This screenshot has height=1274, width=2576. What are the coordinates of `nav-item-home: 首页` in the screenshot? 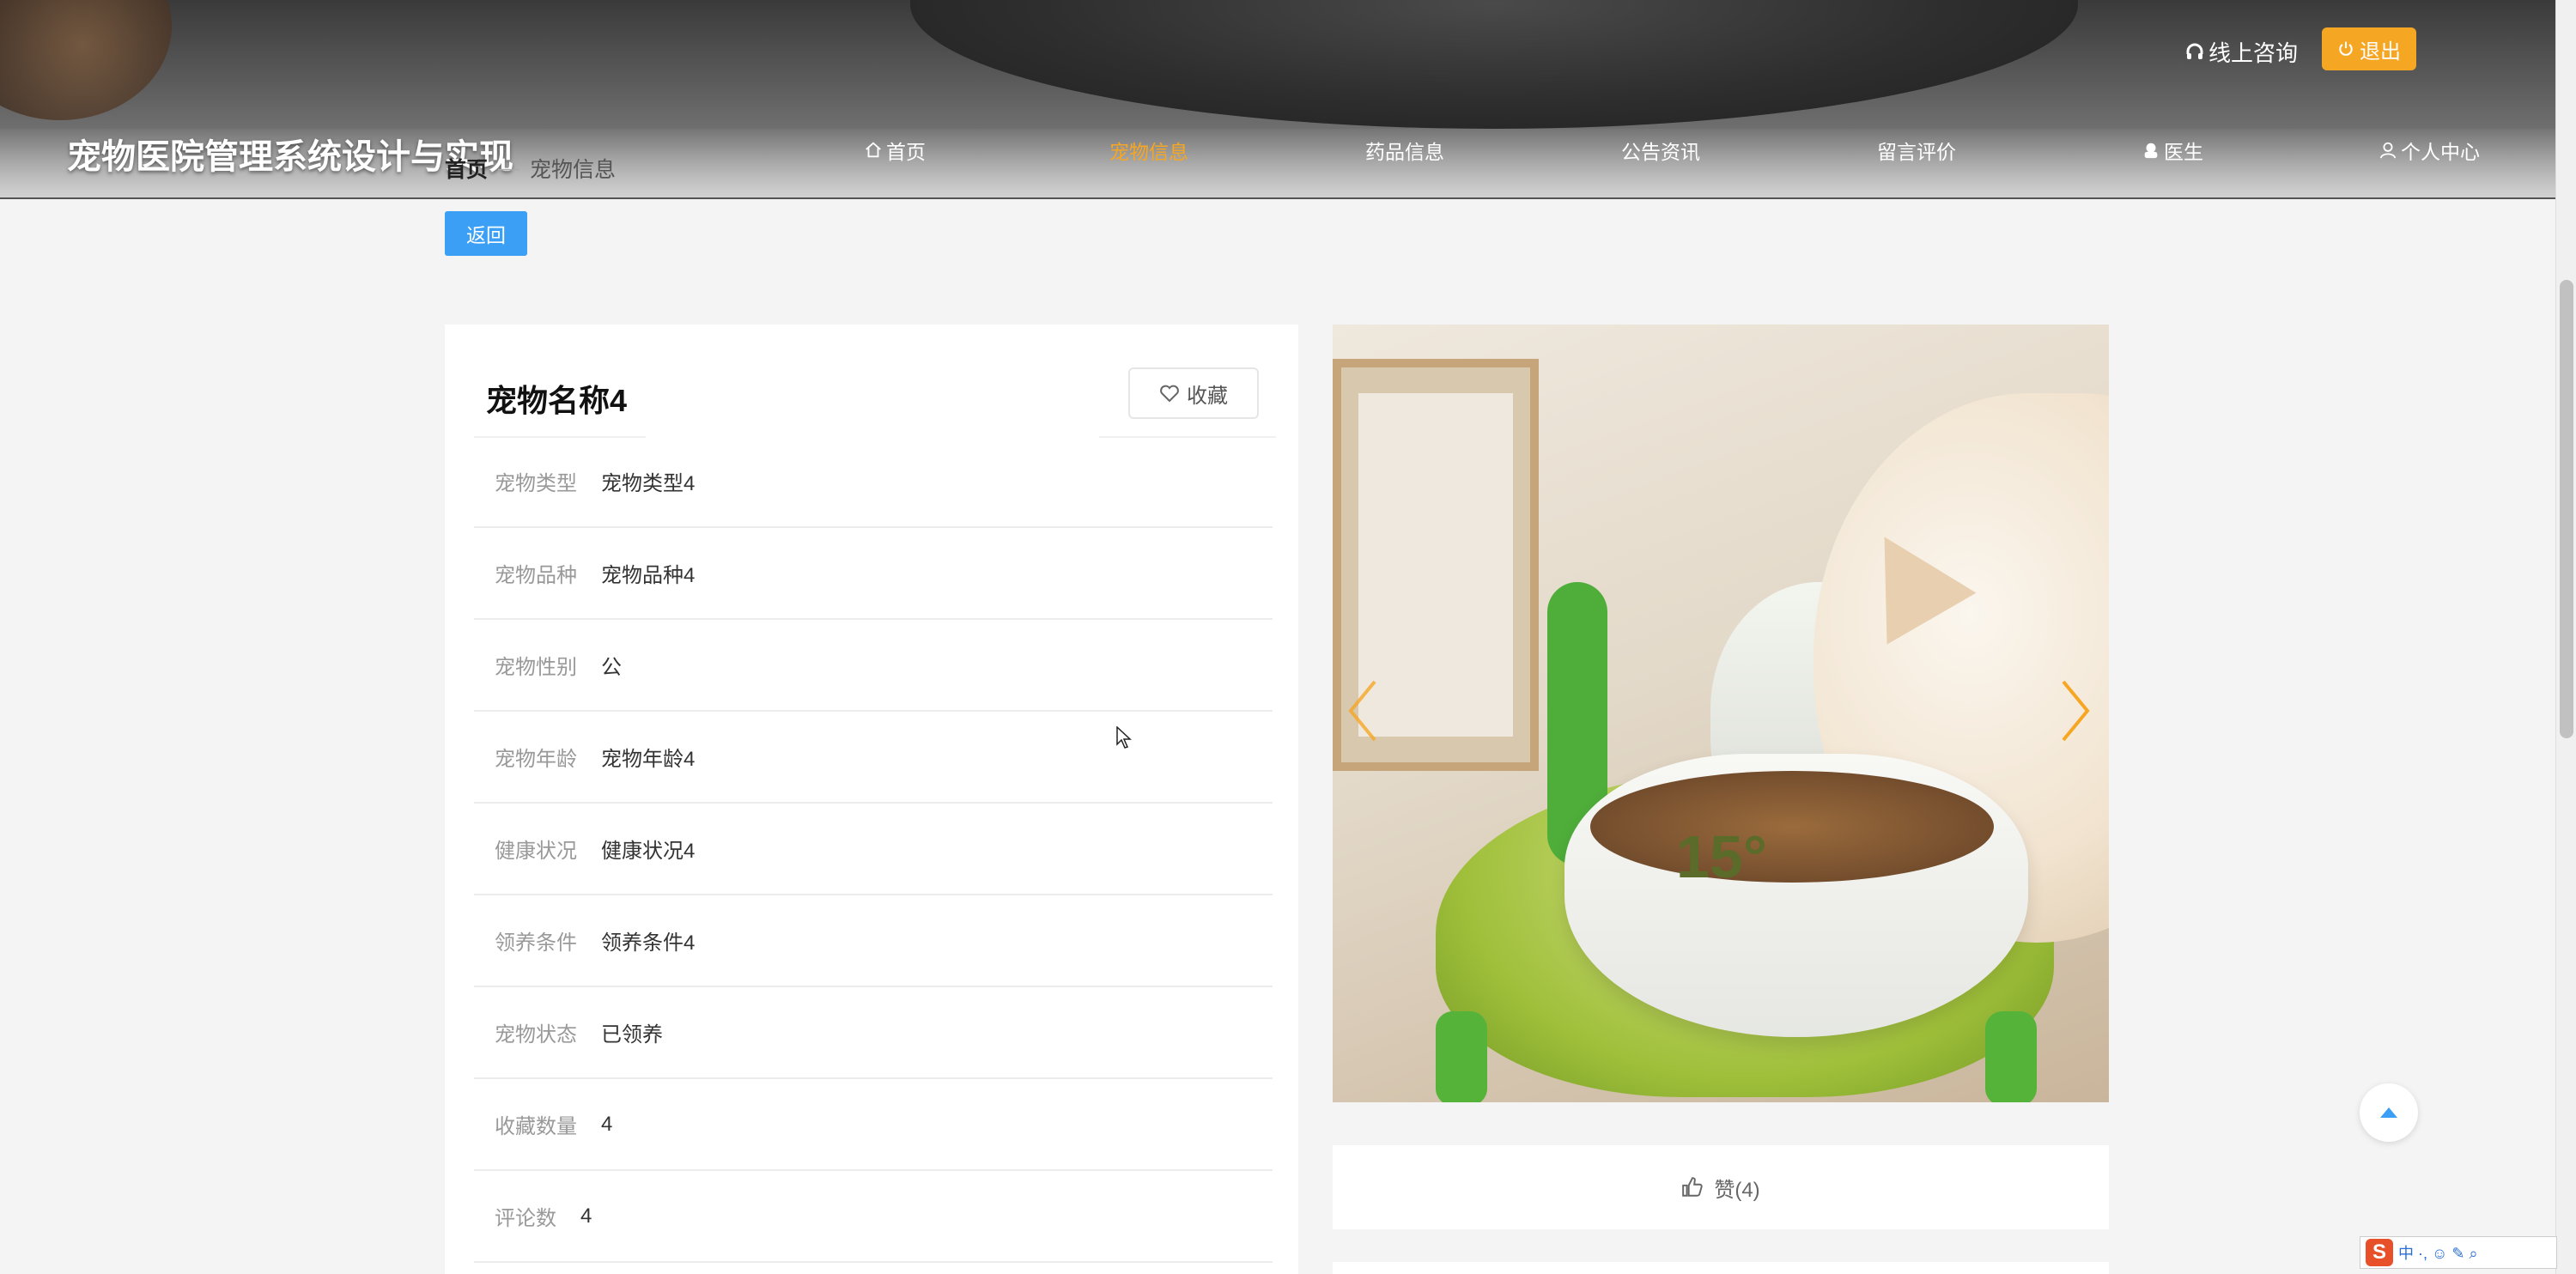 It's located at (895, 151).